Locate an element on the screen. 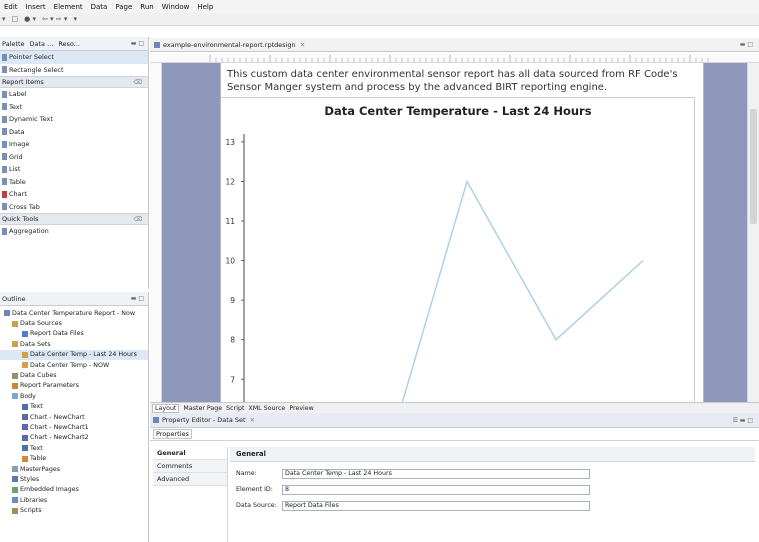 This screenshot has height=542, width=759. tree-item-data-set-now: Data Center Temp - NOW is located at coordinates (74, 365).